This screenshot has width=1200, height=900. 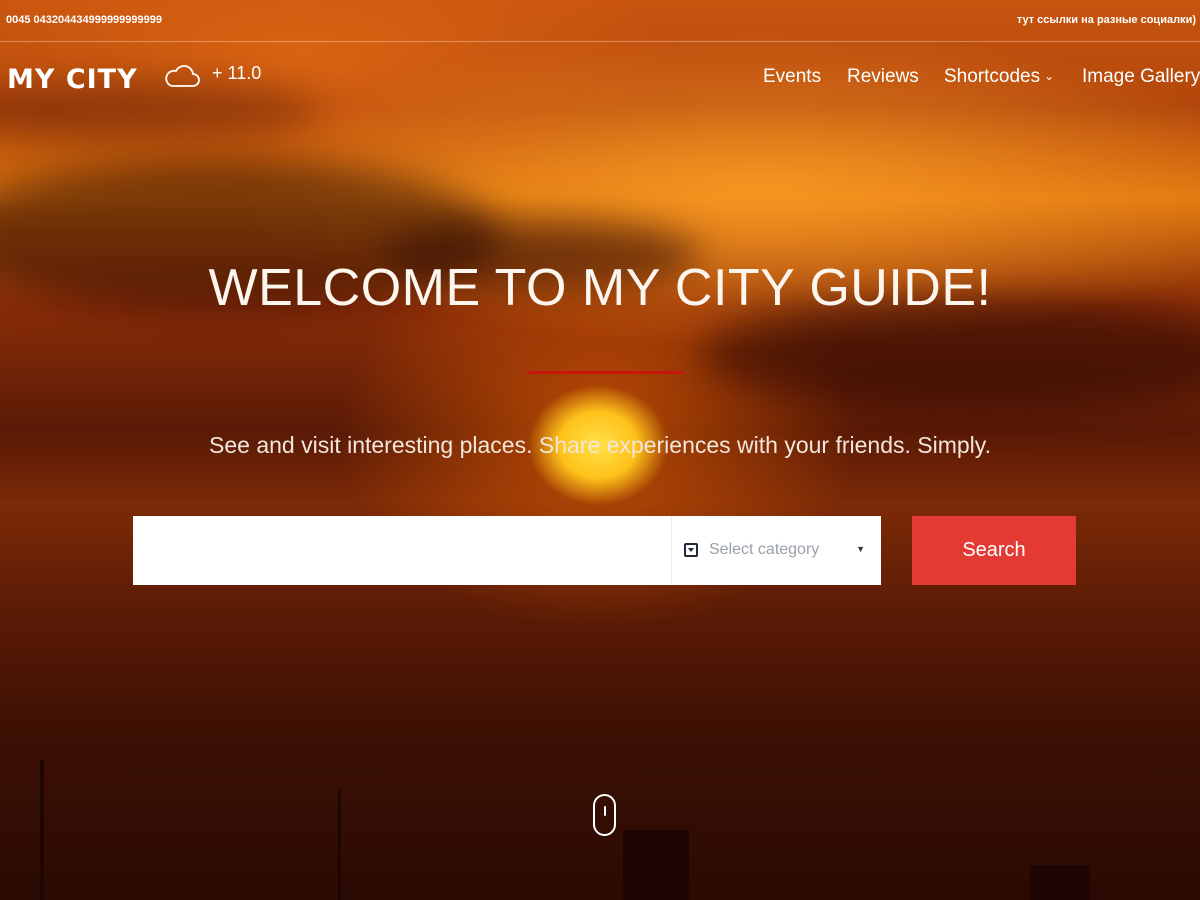 I want to click on search-button: Search, so click(x=994, y=550).